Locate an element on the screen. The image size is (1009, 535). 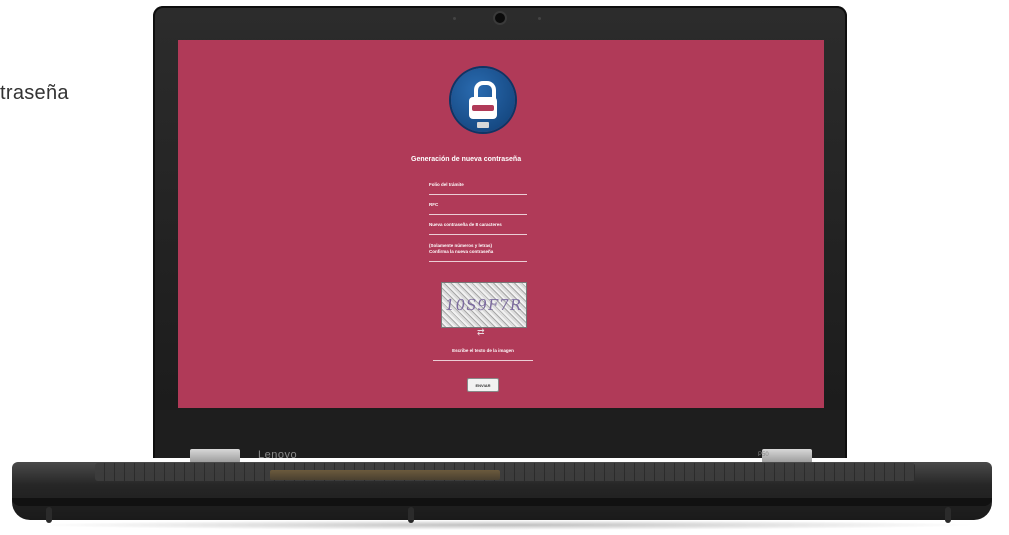
folio-field: Folio del trámite is located at coordinates (478, 188).